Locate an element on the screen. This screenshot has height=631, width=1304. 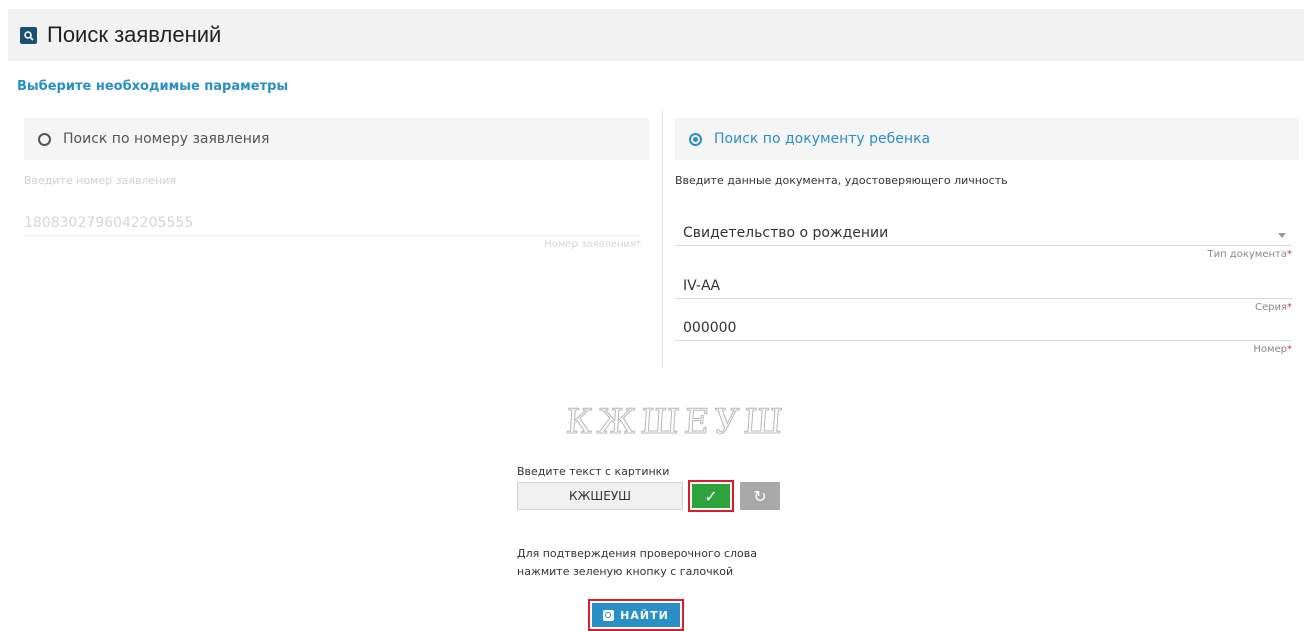
chevron-down-icon is located at coordinates (1282, 235).